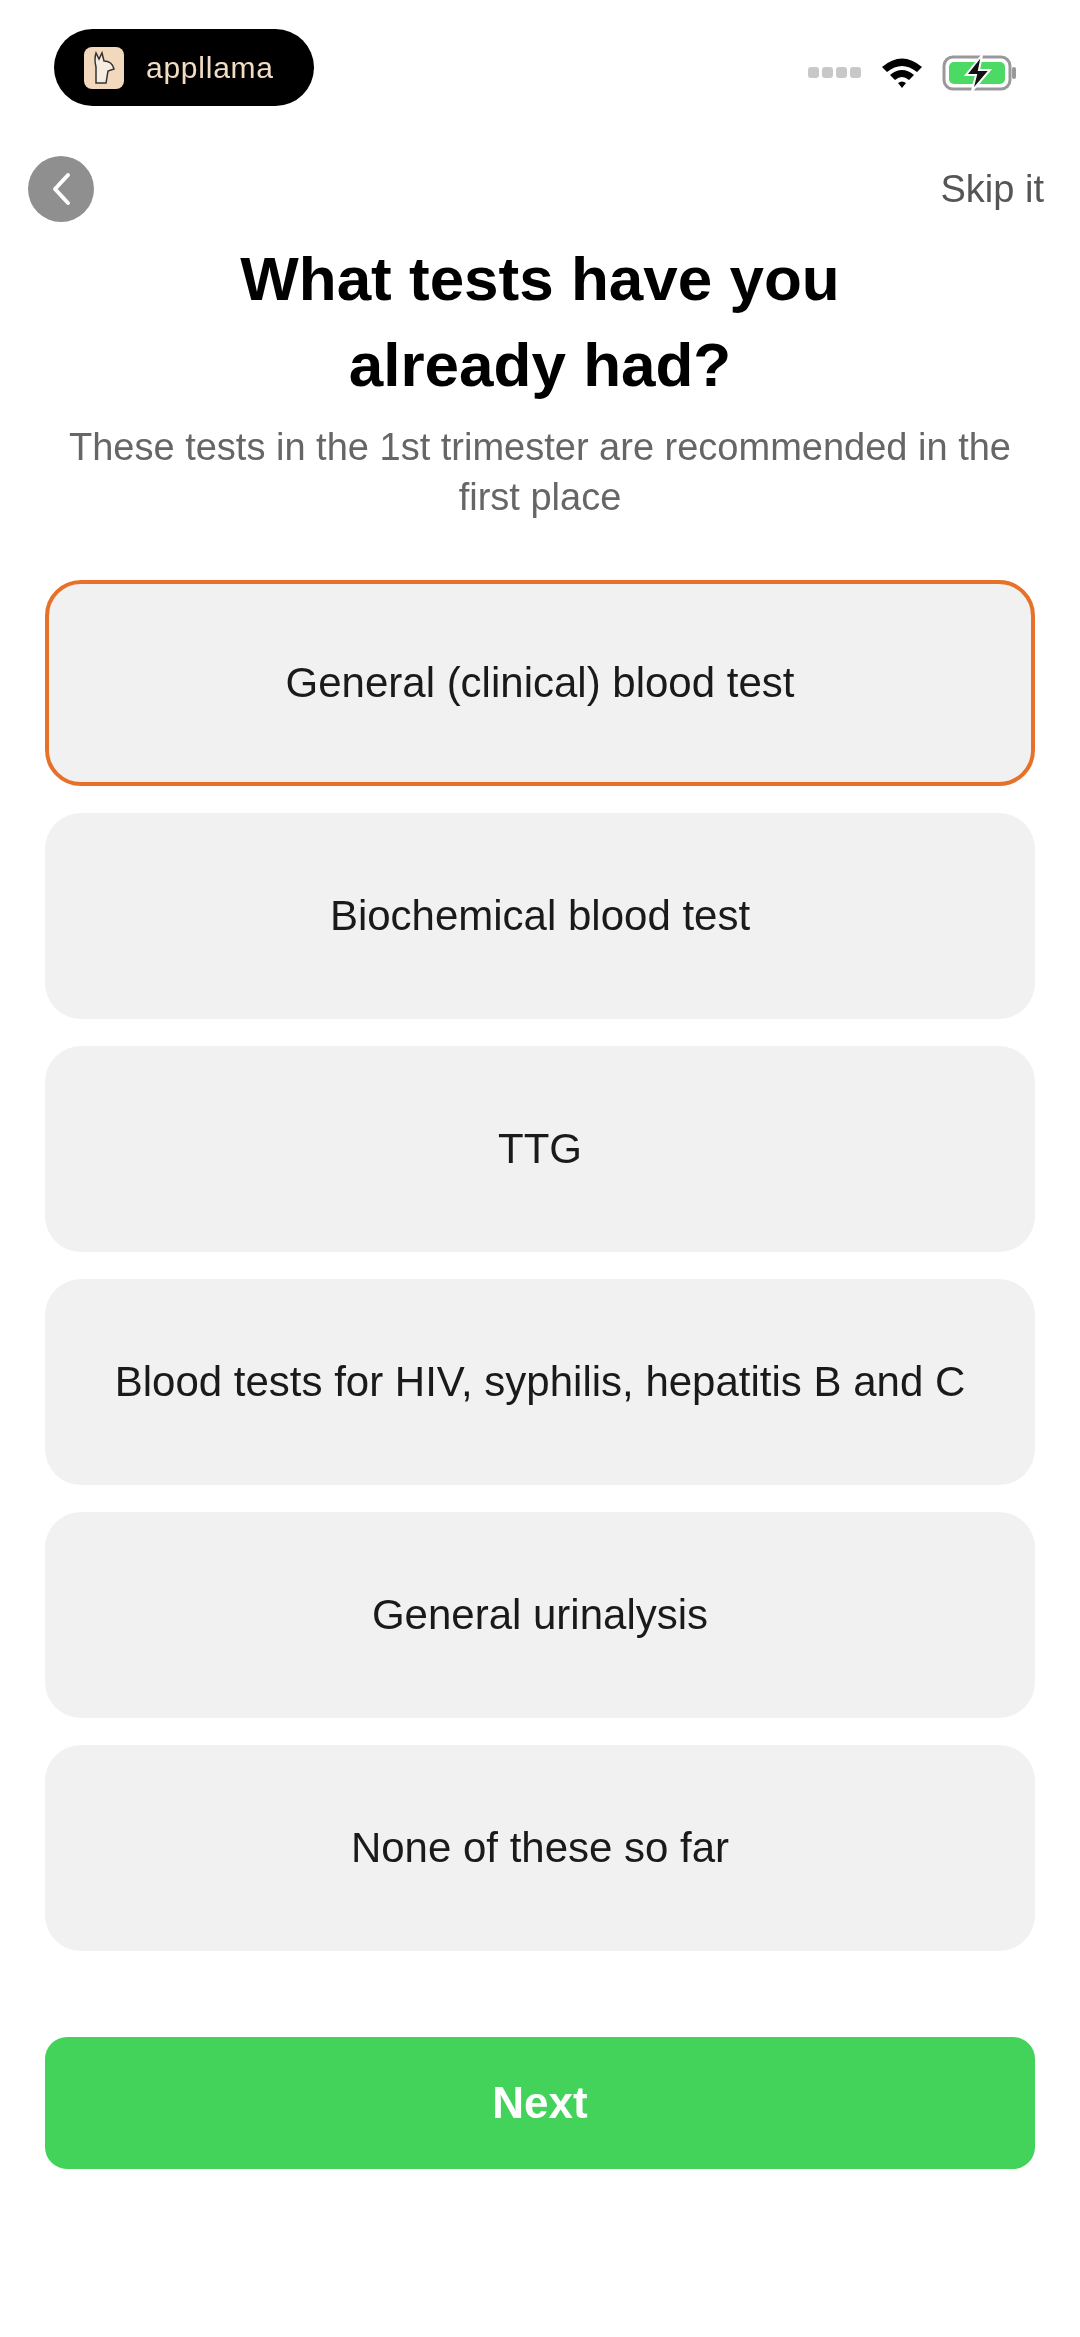  What do you see at coordinates (992, 189) in the screenshot?
I see `skip-link: Skip it` at bounding box center [992, 189].